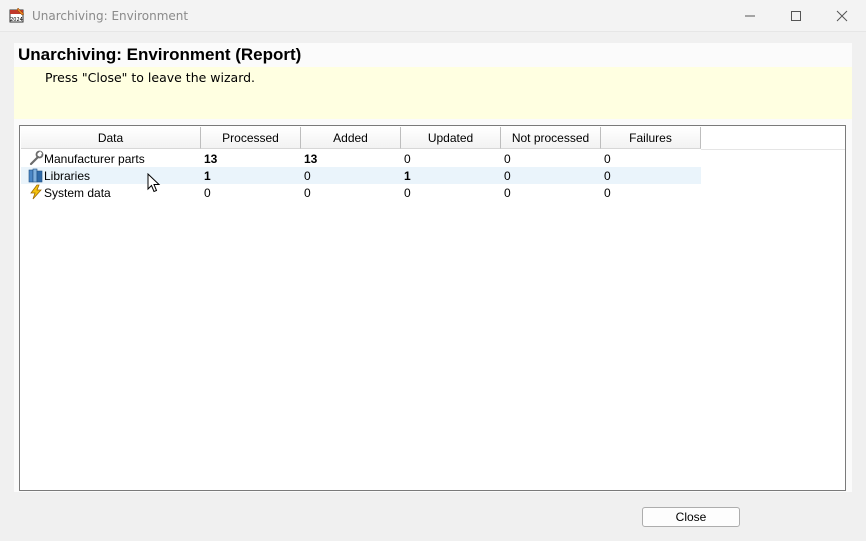  What do you see at coordinates (691, 517) in the screenshot?
I see `close-button: Close` at bounding box center [691, 517].